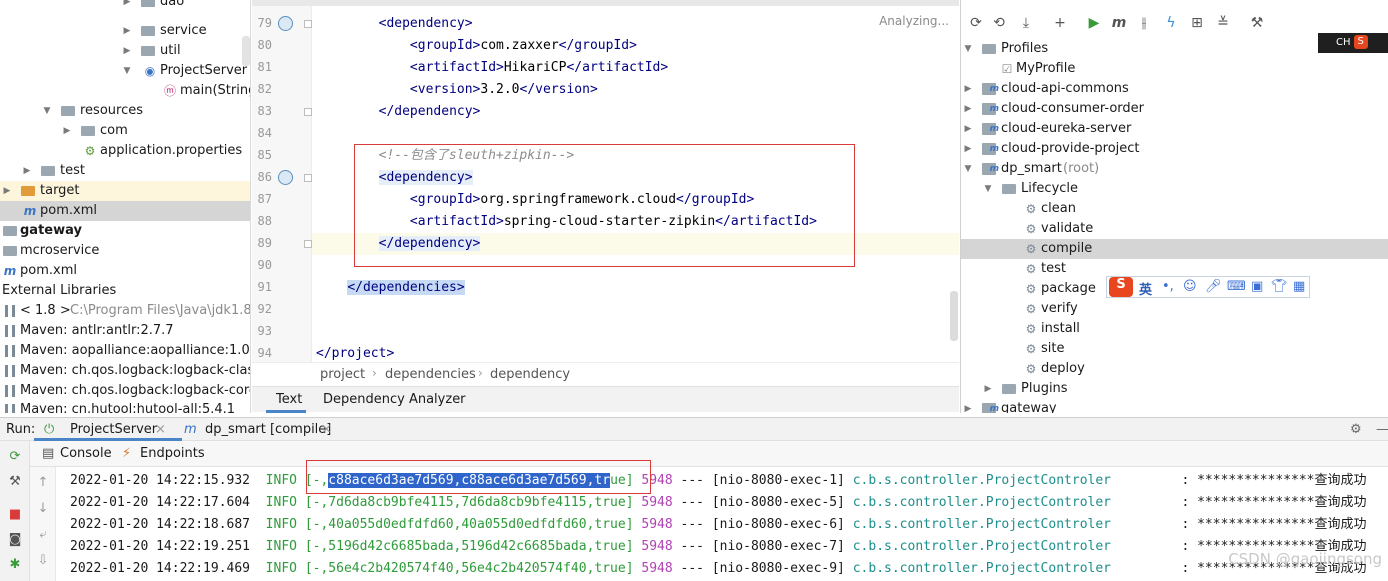 The image size is (1388, 581). Describe the element at coordinates (1174, 69) in the screenshot. I see `maven-profile-item: ☑ MyProfile` at that location.